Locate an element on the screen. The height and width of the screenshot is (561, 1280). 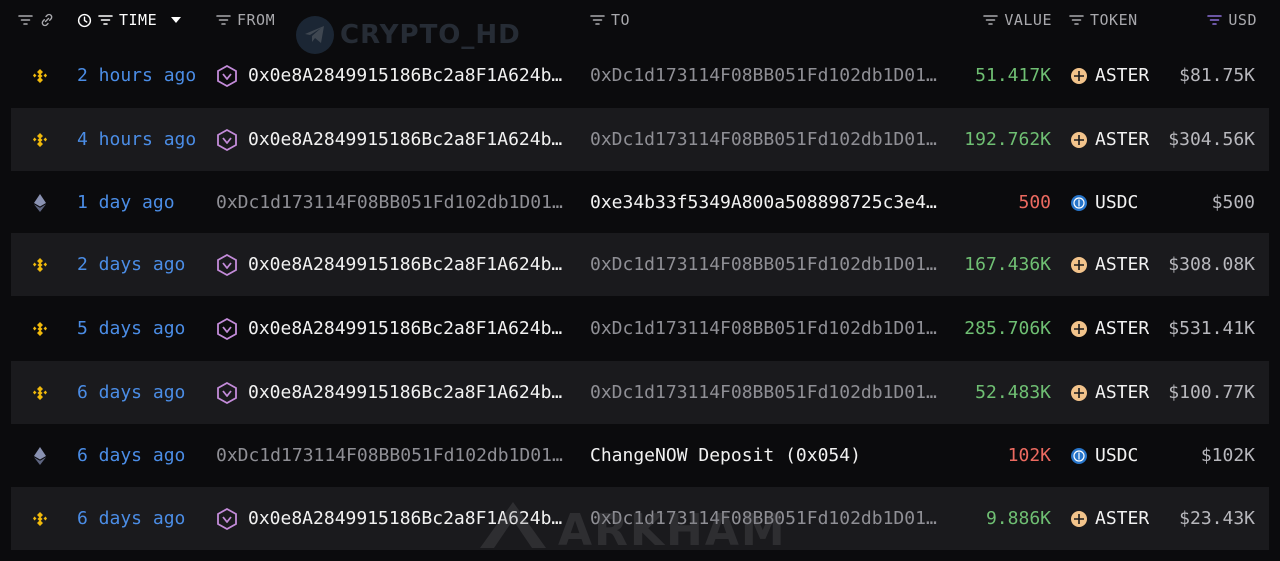
usd-amount: $304.56K is located at coordinates (1211, 139).